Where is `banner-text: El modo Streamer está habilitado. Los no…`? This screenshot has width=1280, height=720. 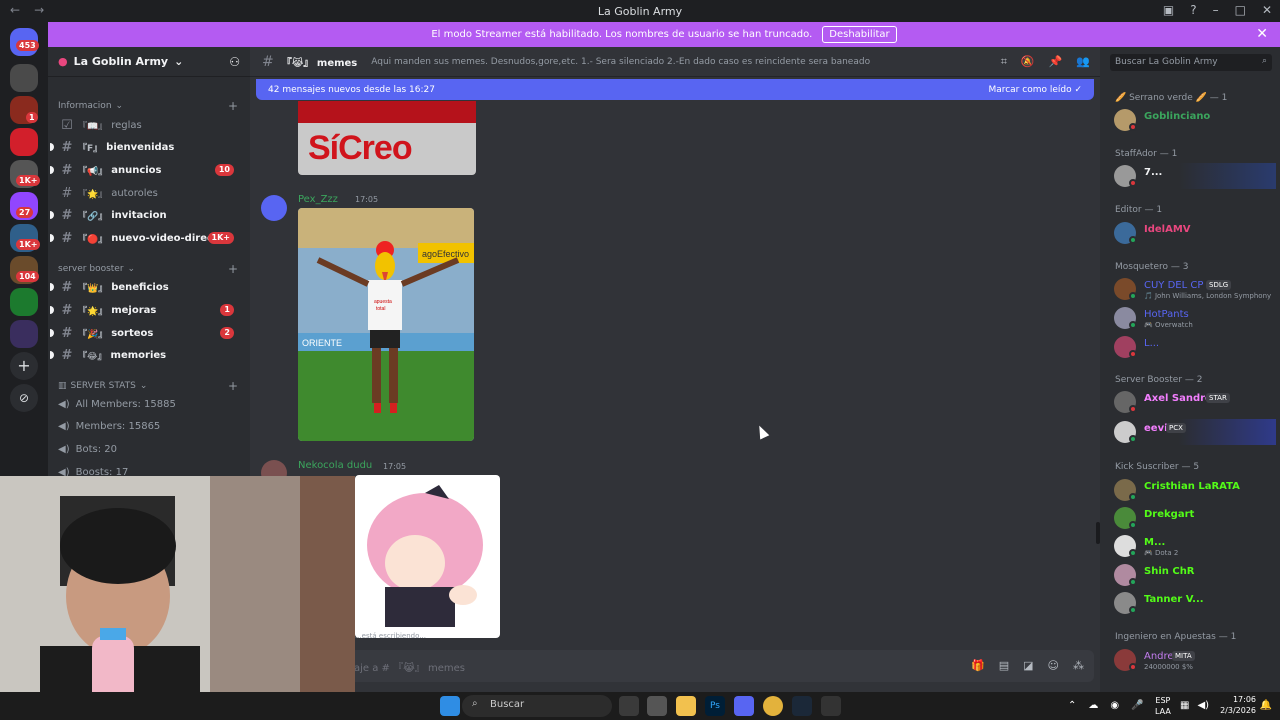
banner-text: El modo Streamer está habilitado. Los no… is located at coordinates (622, 34).